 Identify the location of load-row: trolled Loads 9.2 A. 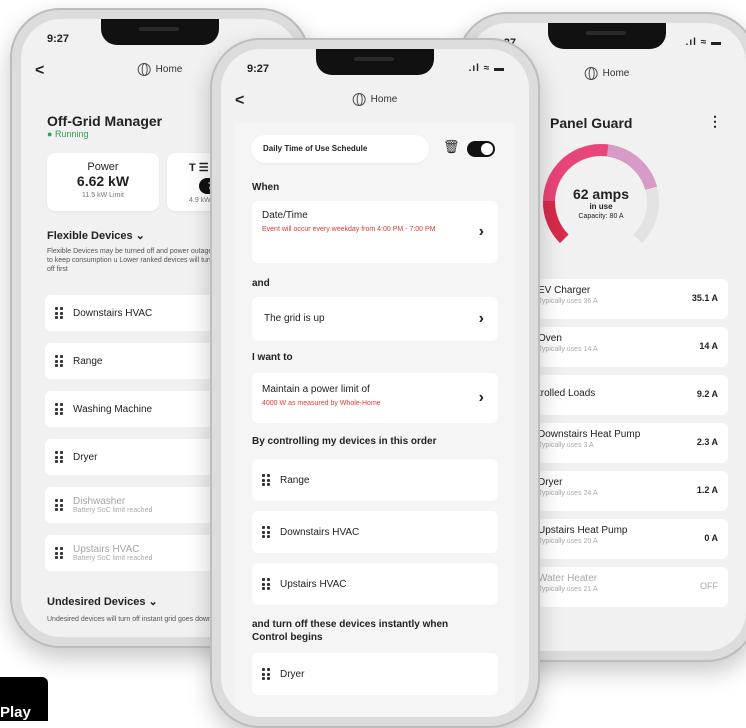
(633, 395).